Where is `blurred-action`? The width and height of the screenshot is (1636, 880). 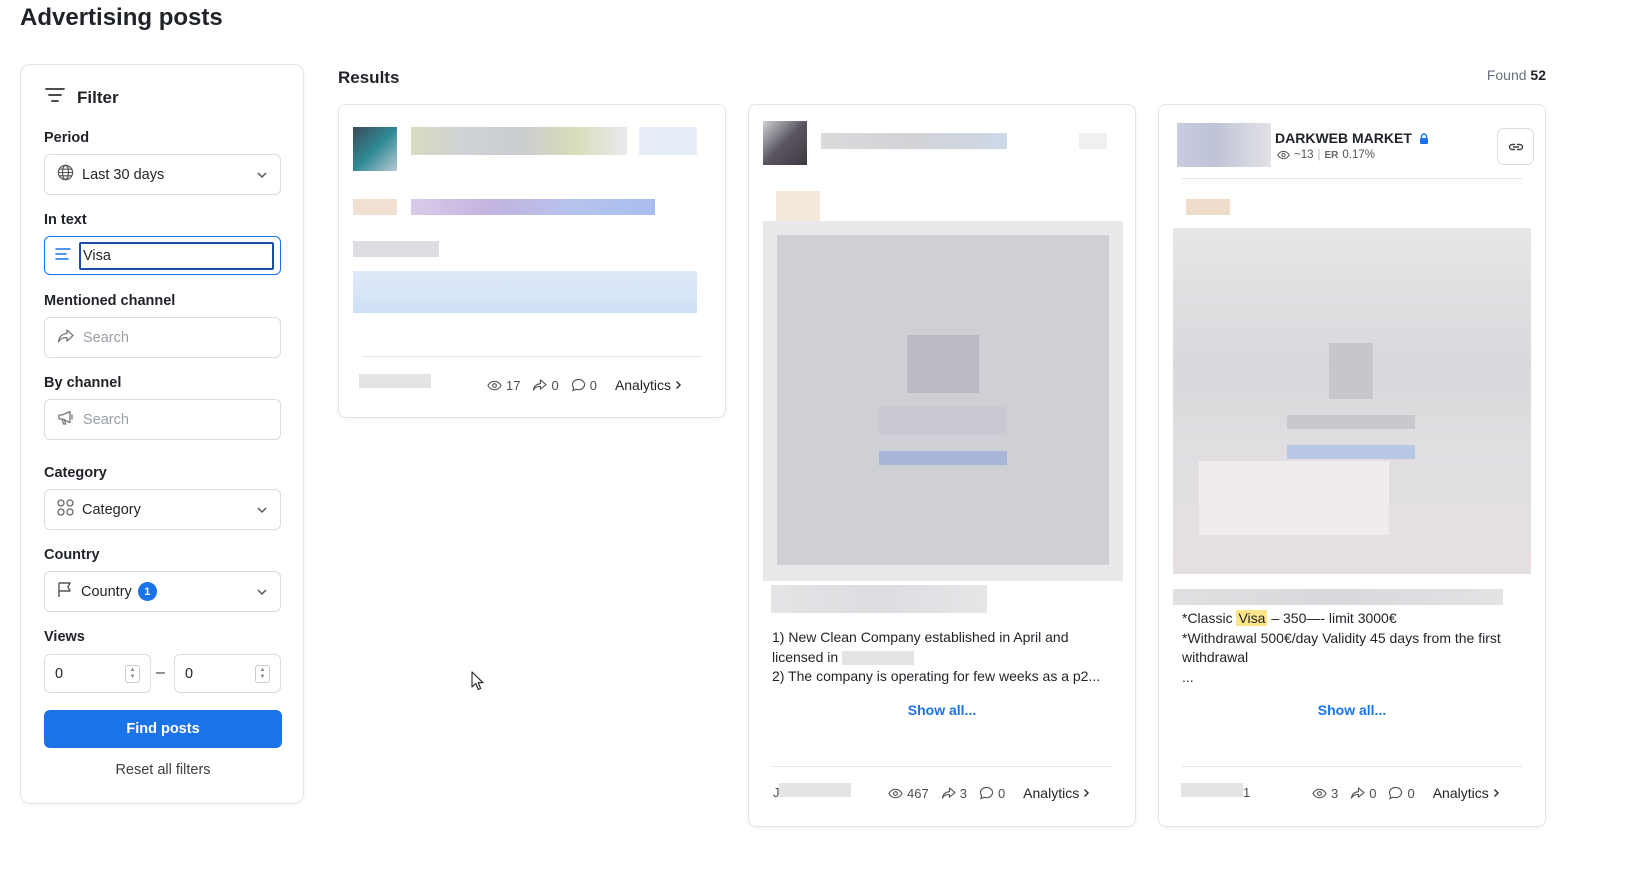
blurred-action is located at coordinates (1093, 141).